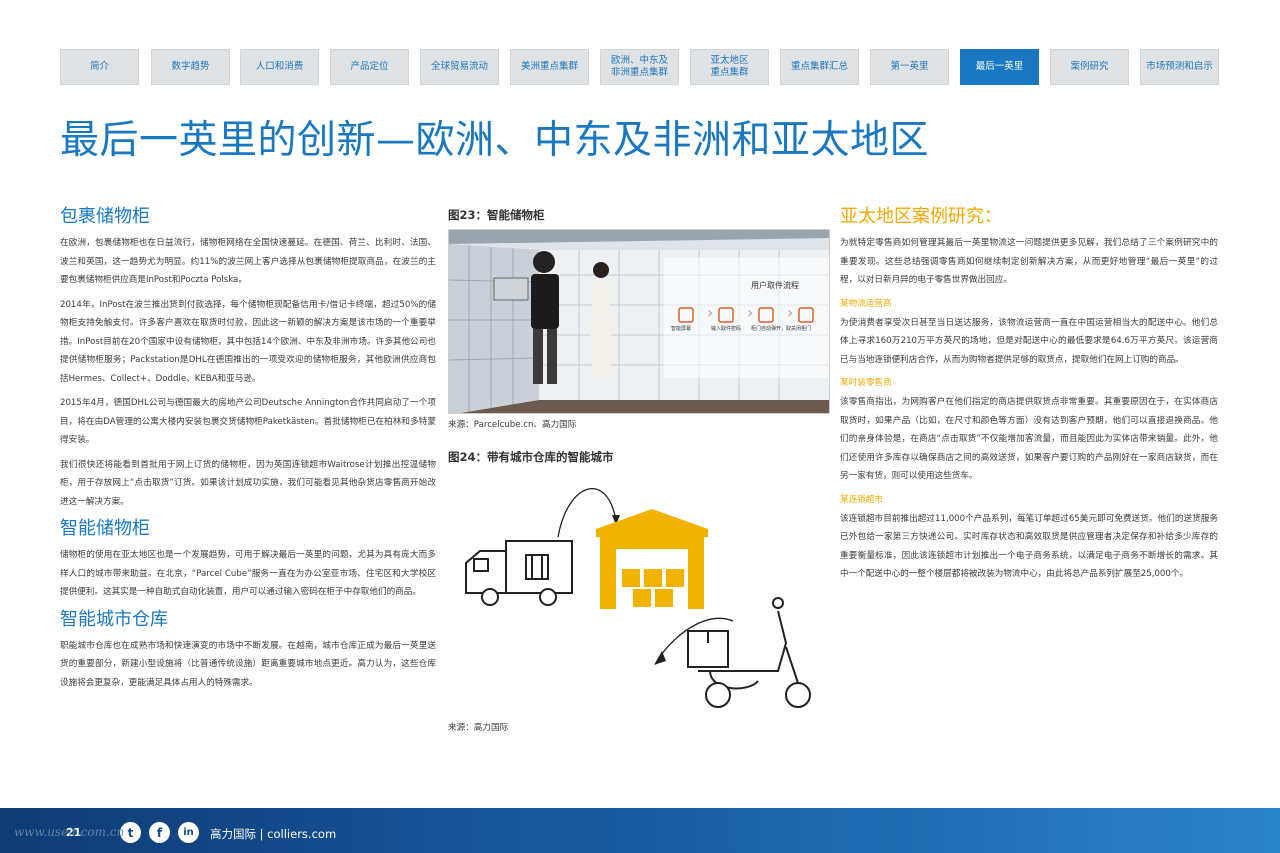  I want to click on locker-flow-step: 输入取件密码, so click(726, 329).